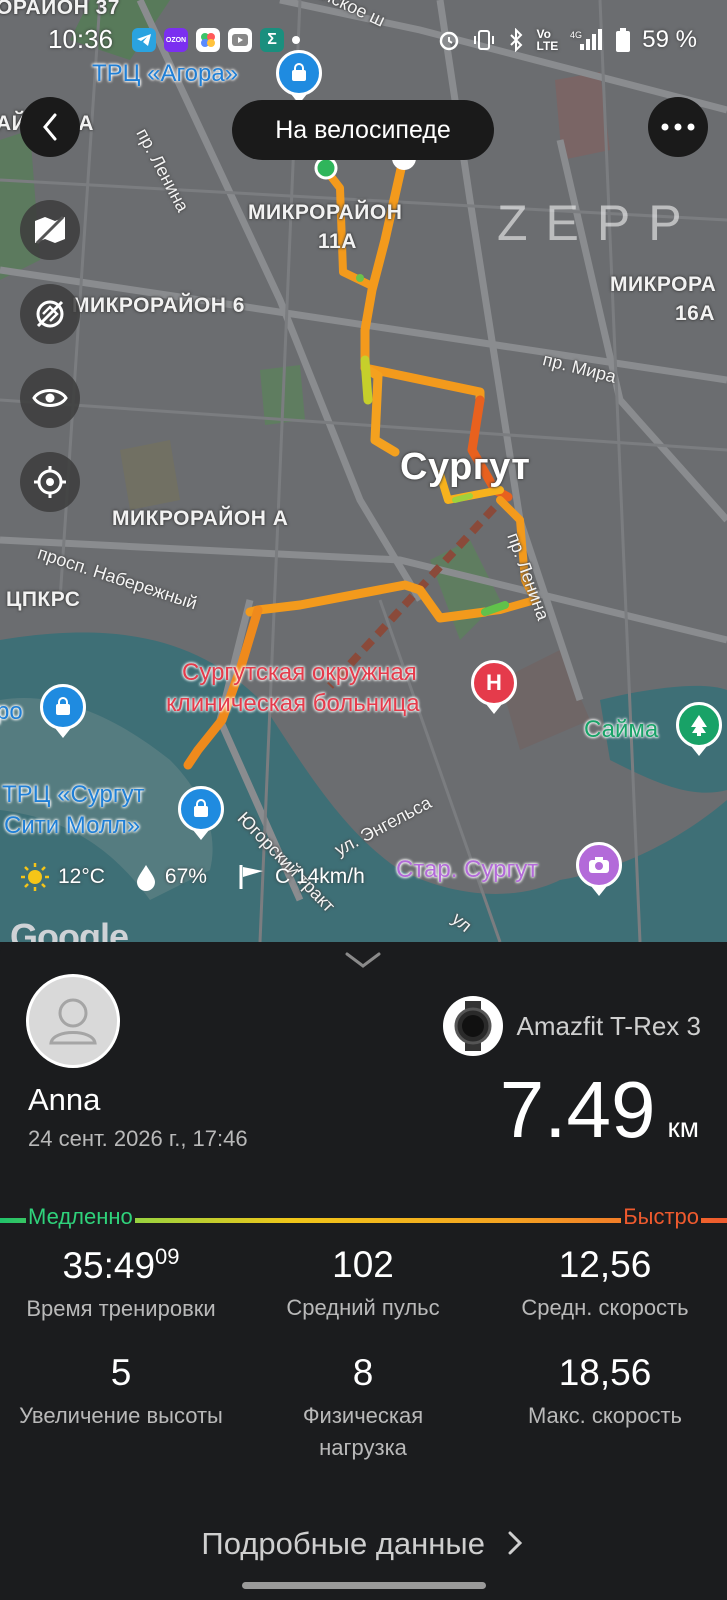 The height and width of the screenshot is (1600, 727). Describe the element at coordinates (208, 40) in the screenshot. I see `vk-icon` at that location.